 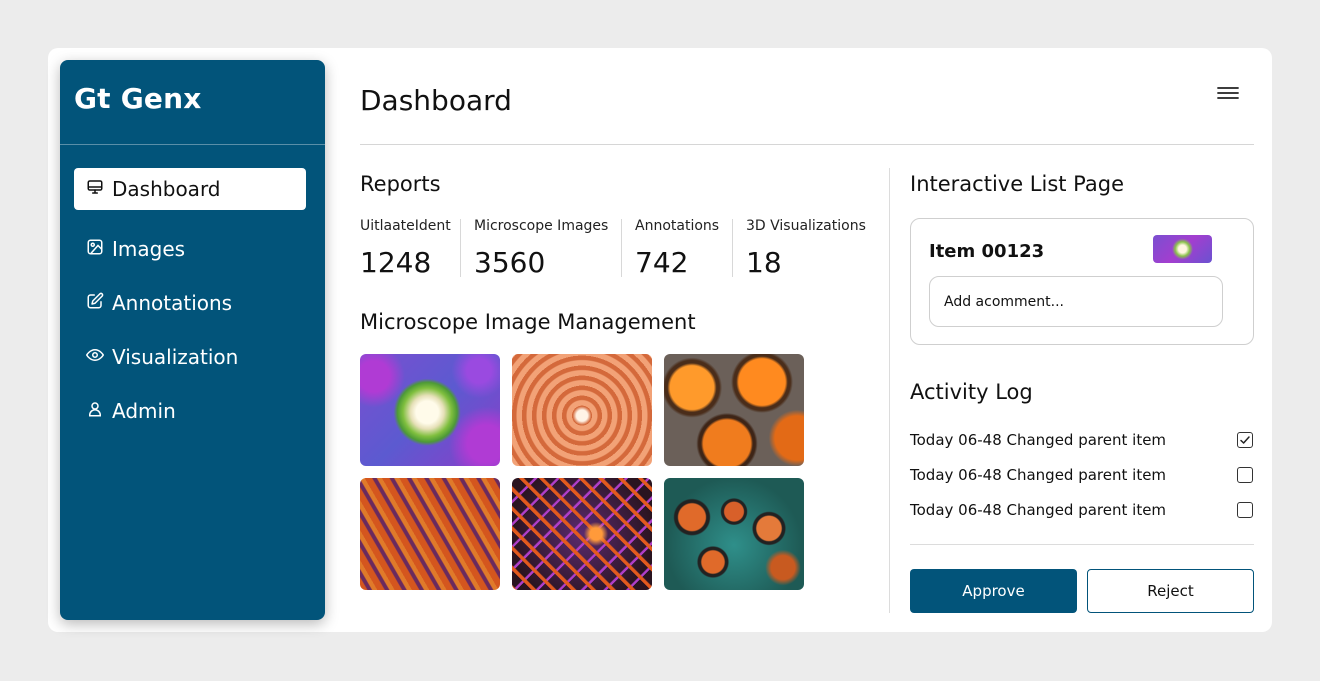 I want to click on brand-logo: Gt Genx, so click(x=138, y=98).